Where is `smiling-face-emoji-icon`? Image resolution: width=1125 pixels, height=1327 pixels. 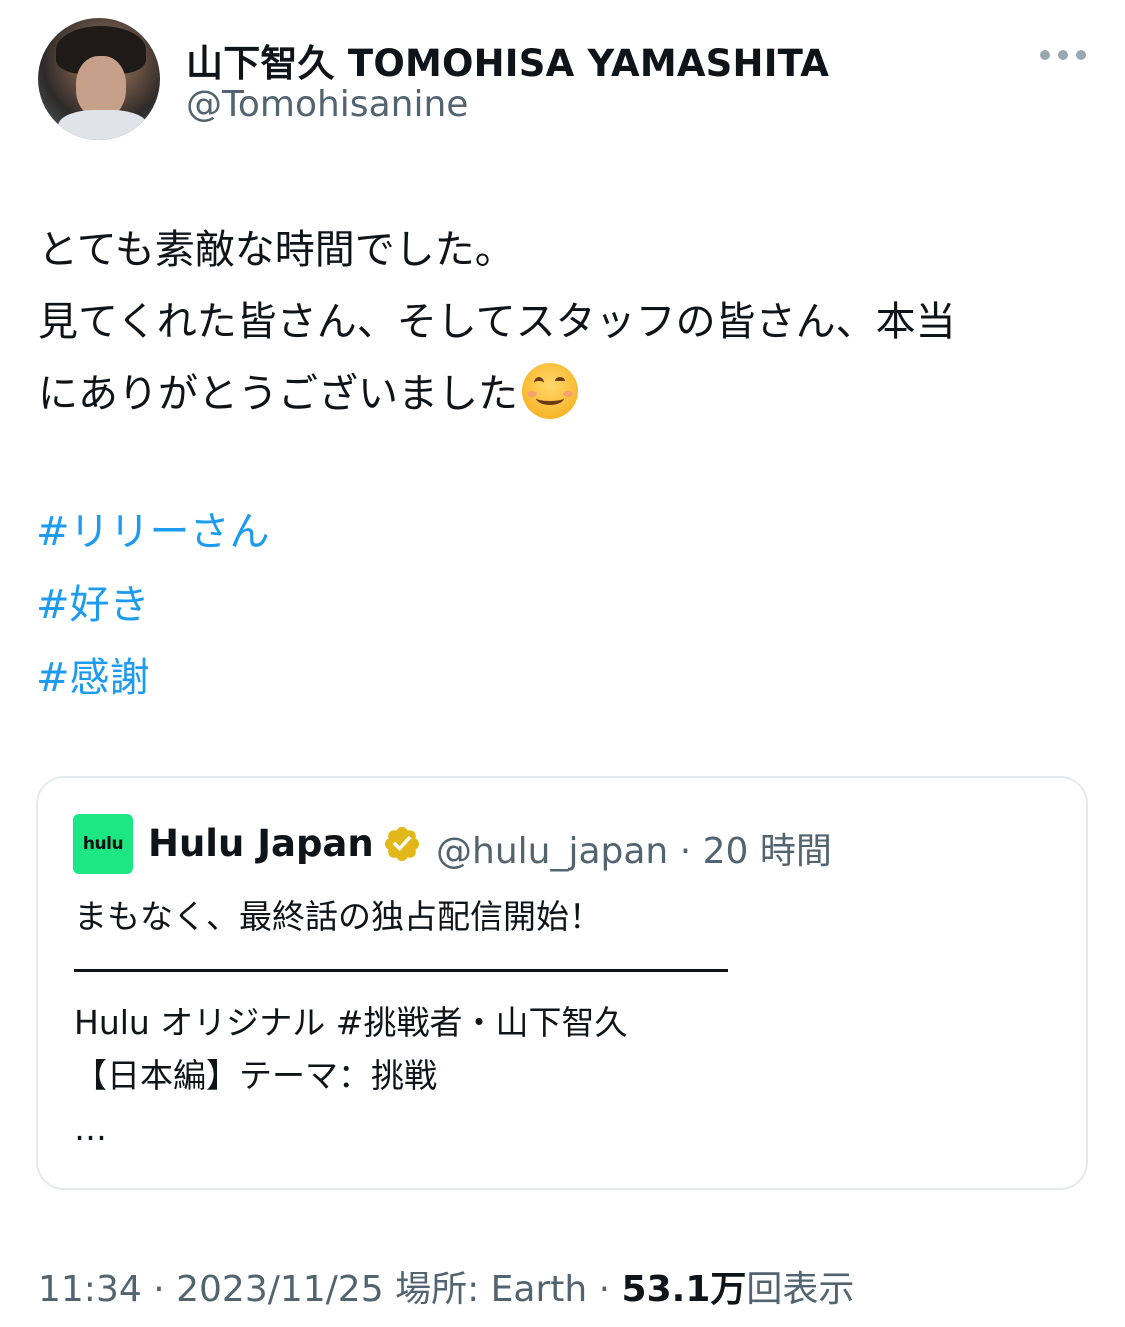 smiling-face-emoji-icon is located at coordinates (550, 391).